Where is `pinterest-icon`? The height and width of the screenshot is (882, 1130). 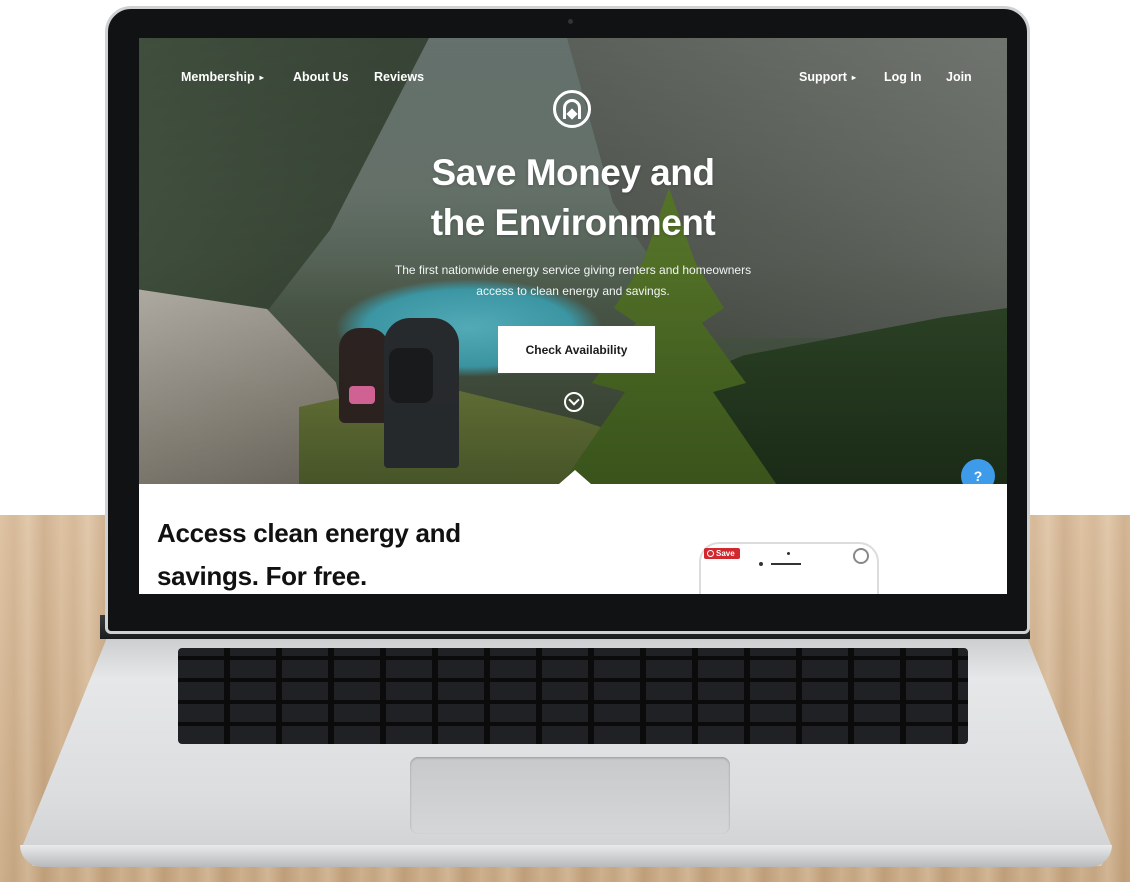
pinterest-icon is located at coordinates (710, 553).